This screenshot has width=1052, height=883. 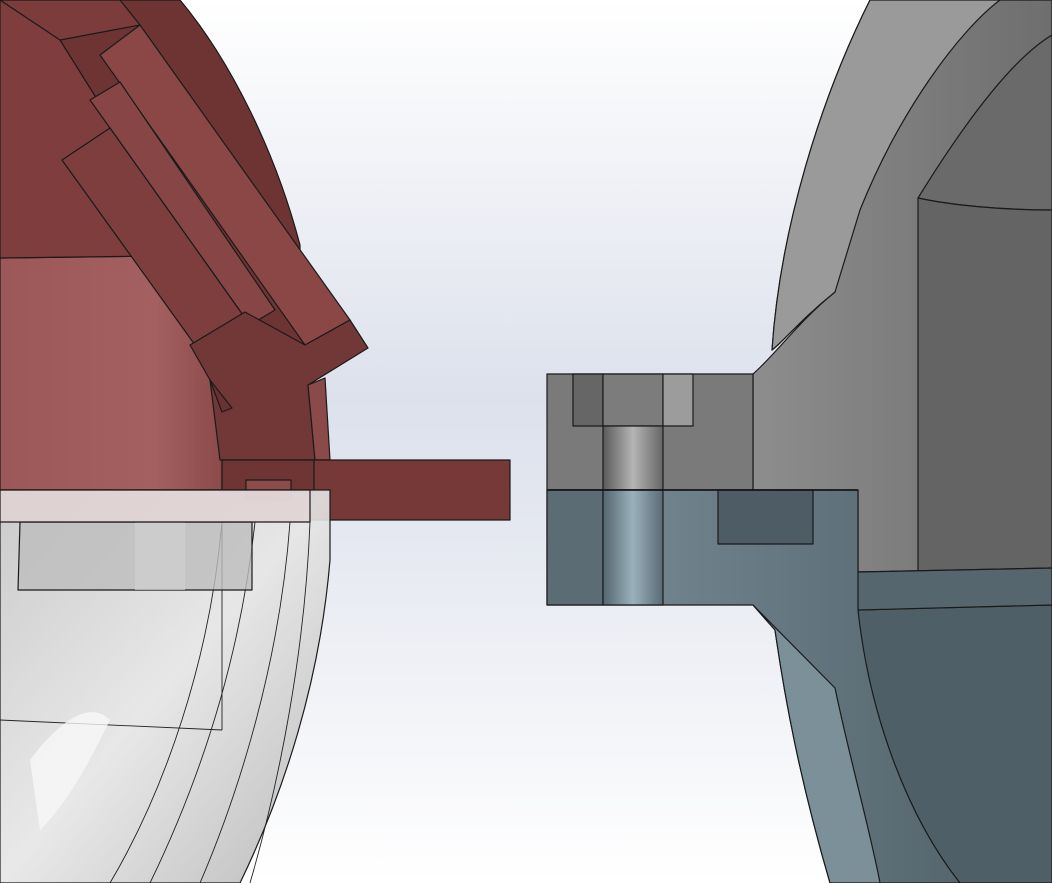 What do you see at coordinates (633, 547) in the screenshot?
I see `right-bolt-bore-lower` at bounding box center [633, 547].